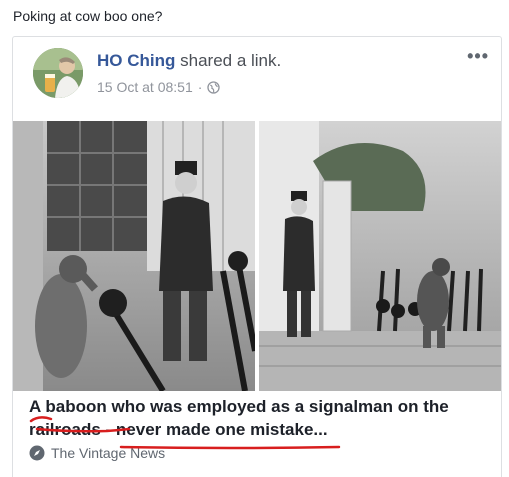 Image resolution: width=509 pixels, height=477 pixels. I want to click on post-caption: Poking at cow boo one?, so click(88, 16).